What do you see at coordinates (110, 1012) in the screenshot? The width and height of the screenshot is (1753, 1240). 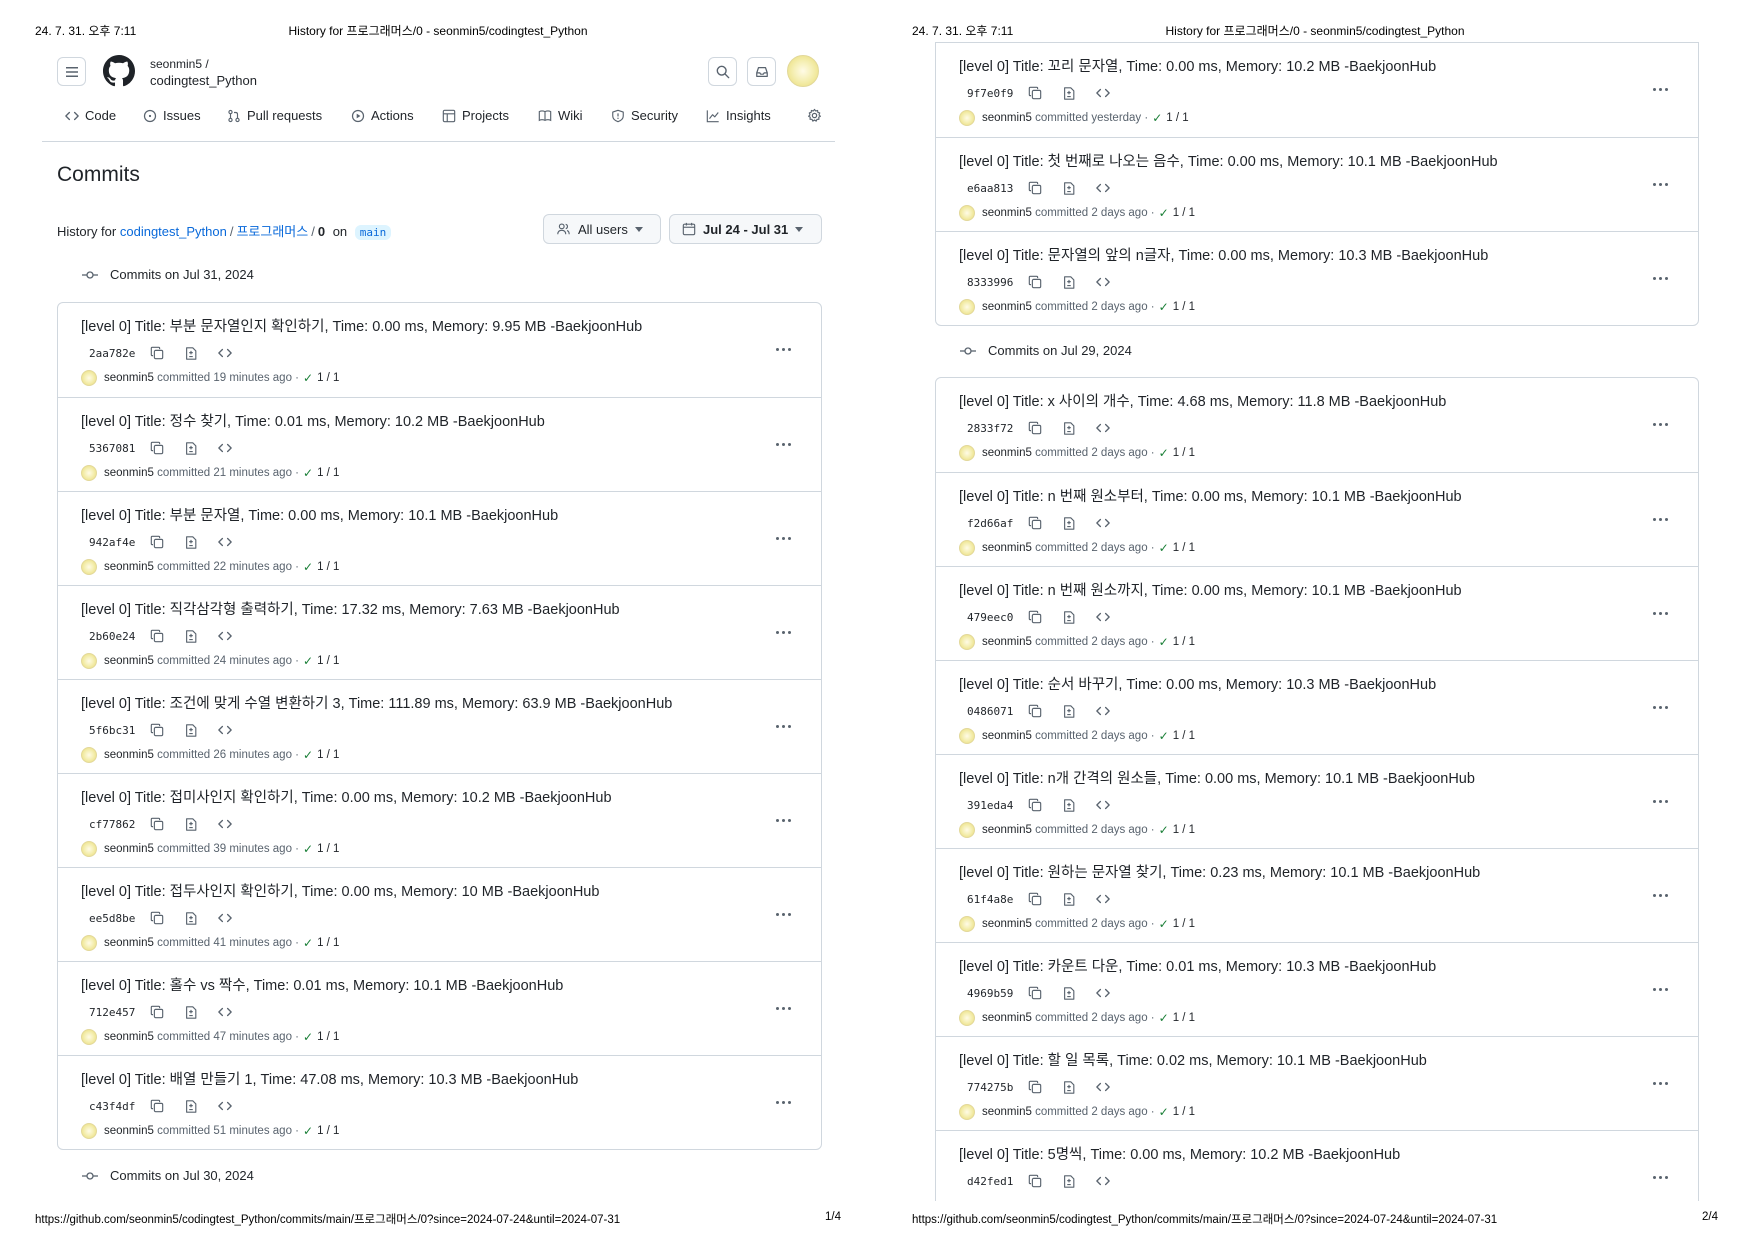 I see `commit-sha: 712e457` at bounding box center [110, 1012].